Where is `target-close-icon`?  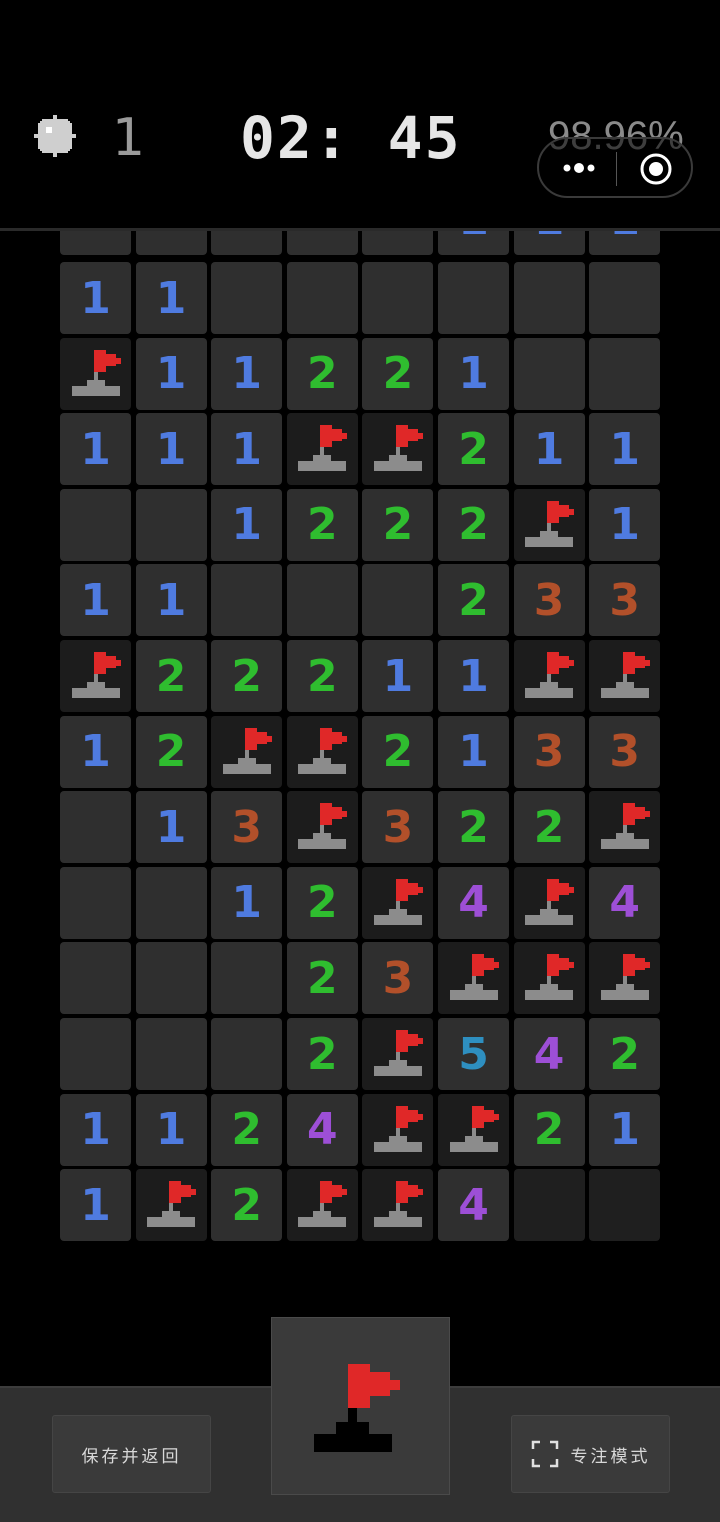 target-close-icon is located at coordinates (656, 169).